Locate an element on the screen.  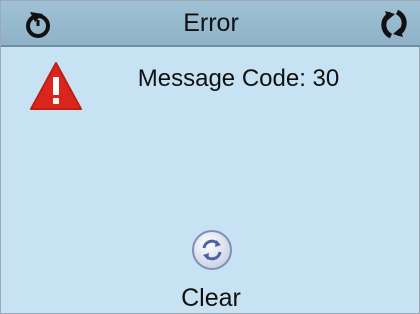
clear-label: Clear is located at coordinates (211, 298).